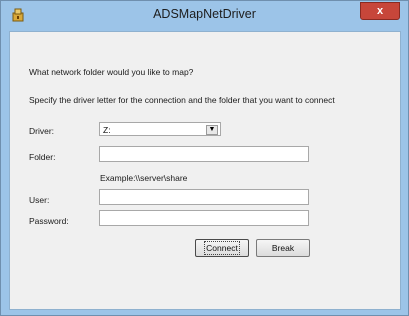  I want to click on driver-label: Driver:, so click(42, 131).